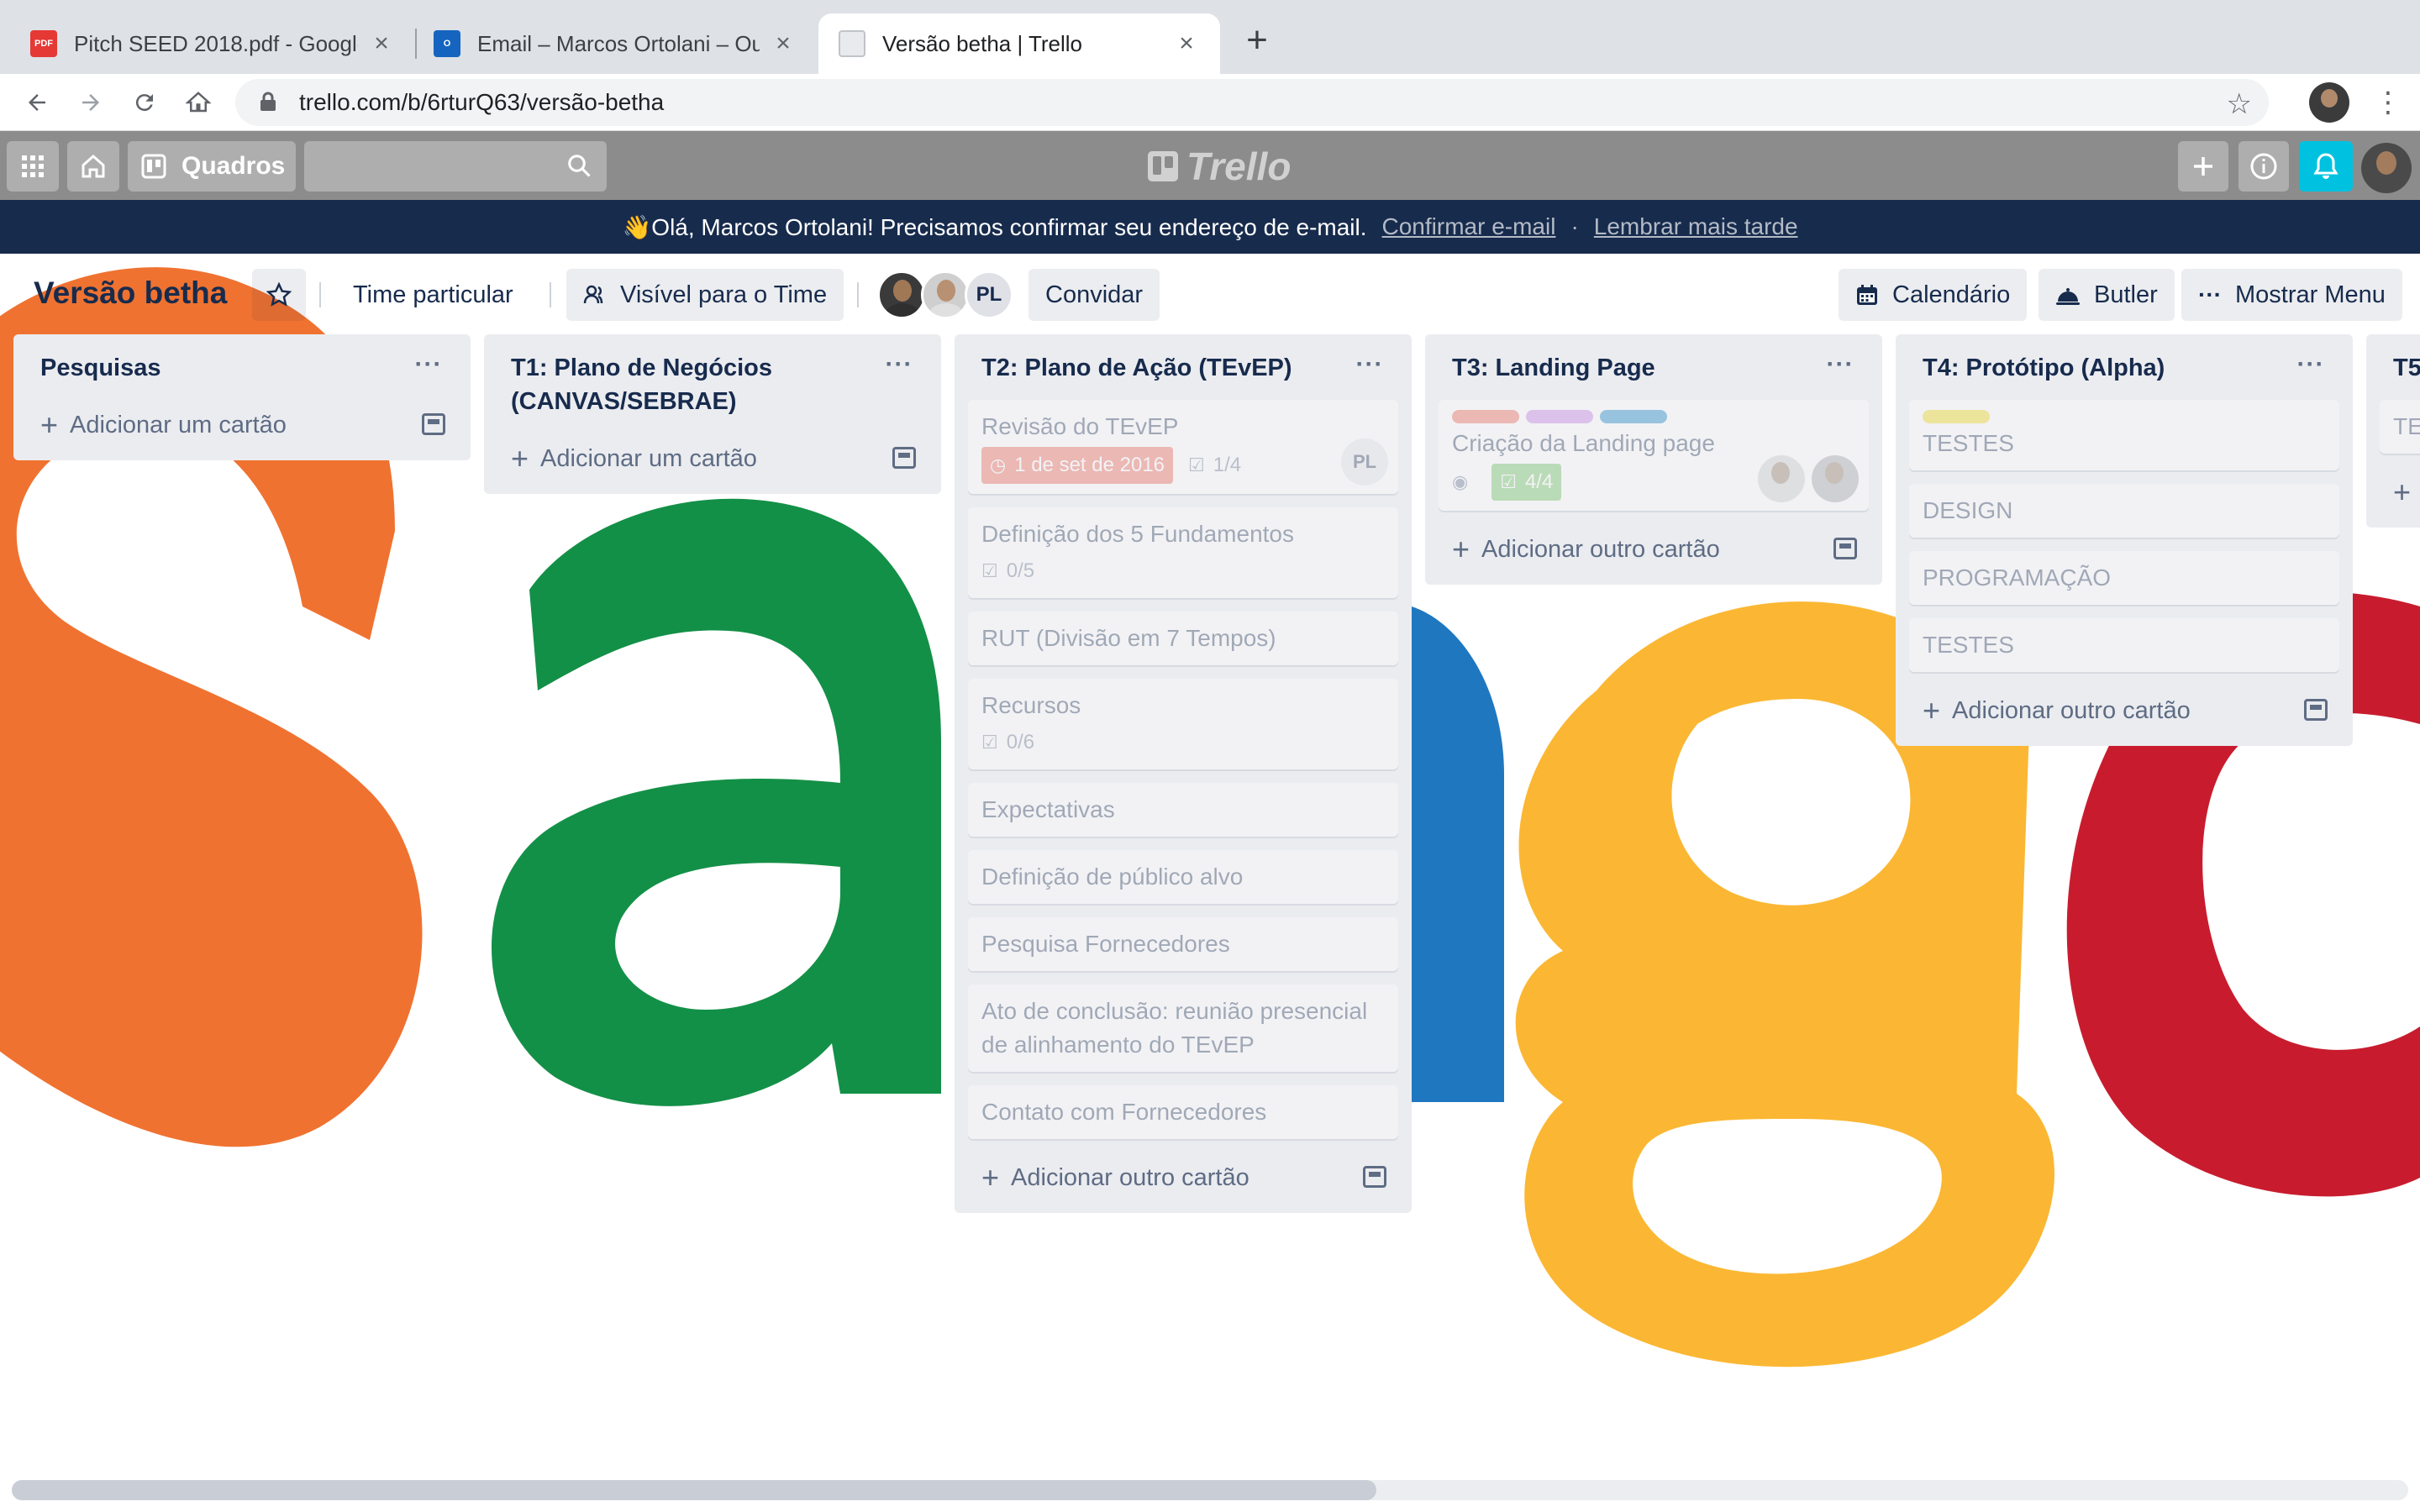 Image resolution: width=2420 pixels, height=1512 pixels. I want to click on star-board-button, so click(279, 295).